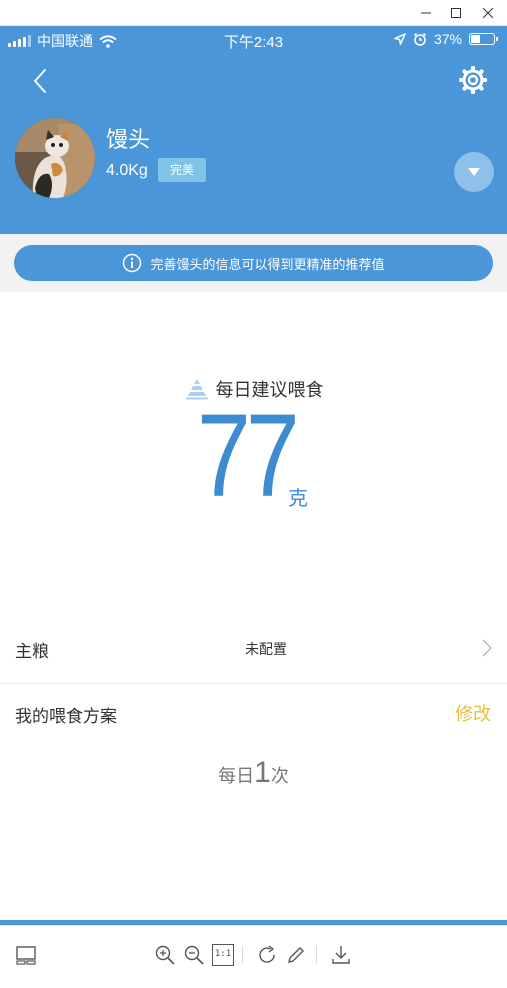 The width and height of the screenshot is (507, 988). What do you see at coordinates (128, 140) in the screenshot?
I see `pet-name: 馒头` at bounding box center [128, 140].